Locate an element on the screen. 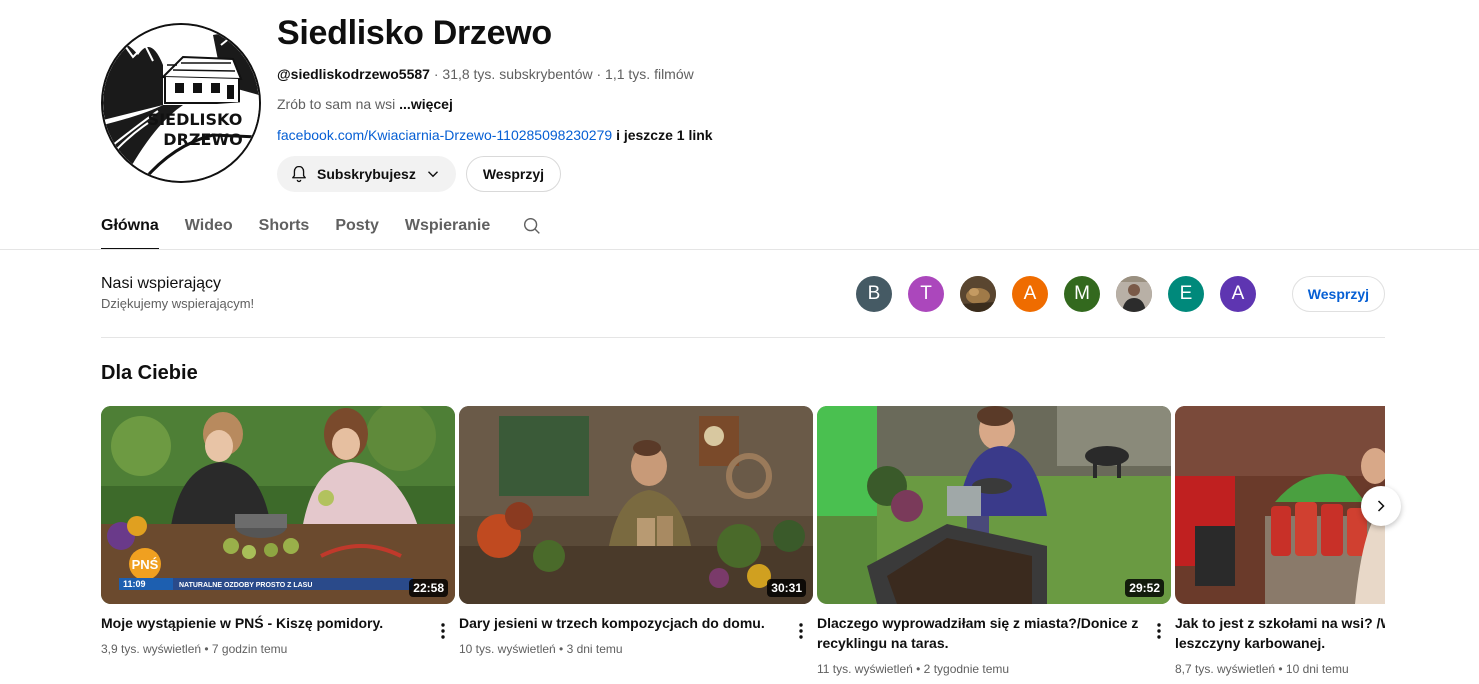  tab-videos: Wideo is located at coordinates (209, 227).